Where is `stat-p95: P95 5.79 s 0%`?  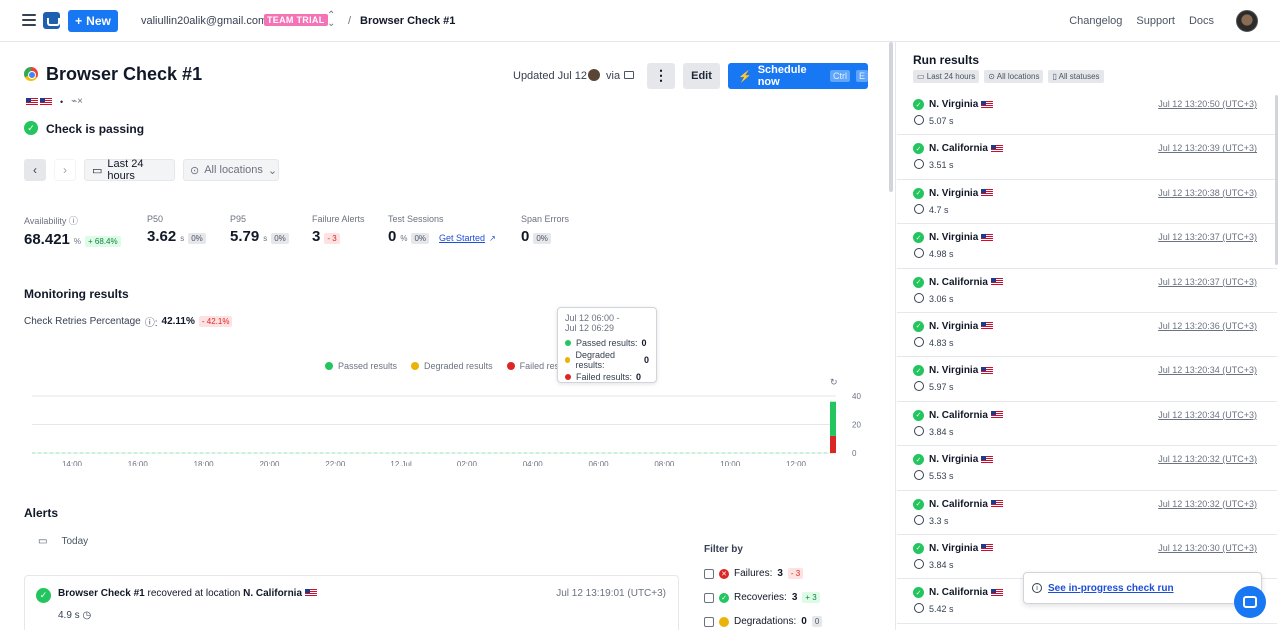 stat-p95: P95 5.79 s 0% is located at coordinates (259, 229).